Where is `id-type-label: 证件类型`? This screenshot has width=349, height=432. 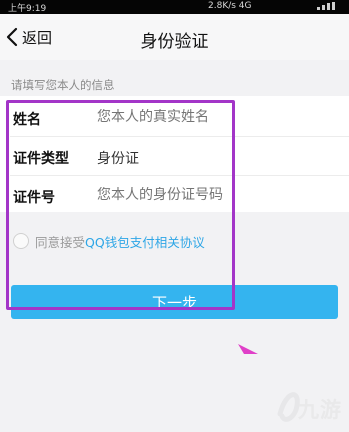 id-type-label: 证件类型 is located at coordinates (41, 159).